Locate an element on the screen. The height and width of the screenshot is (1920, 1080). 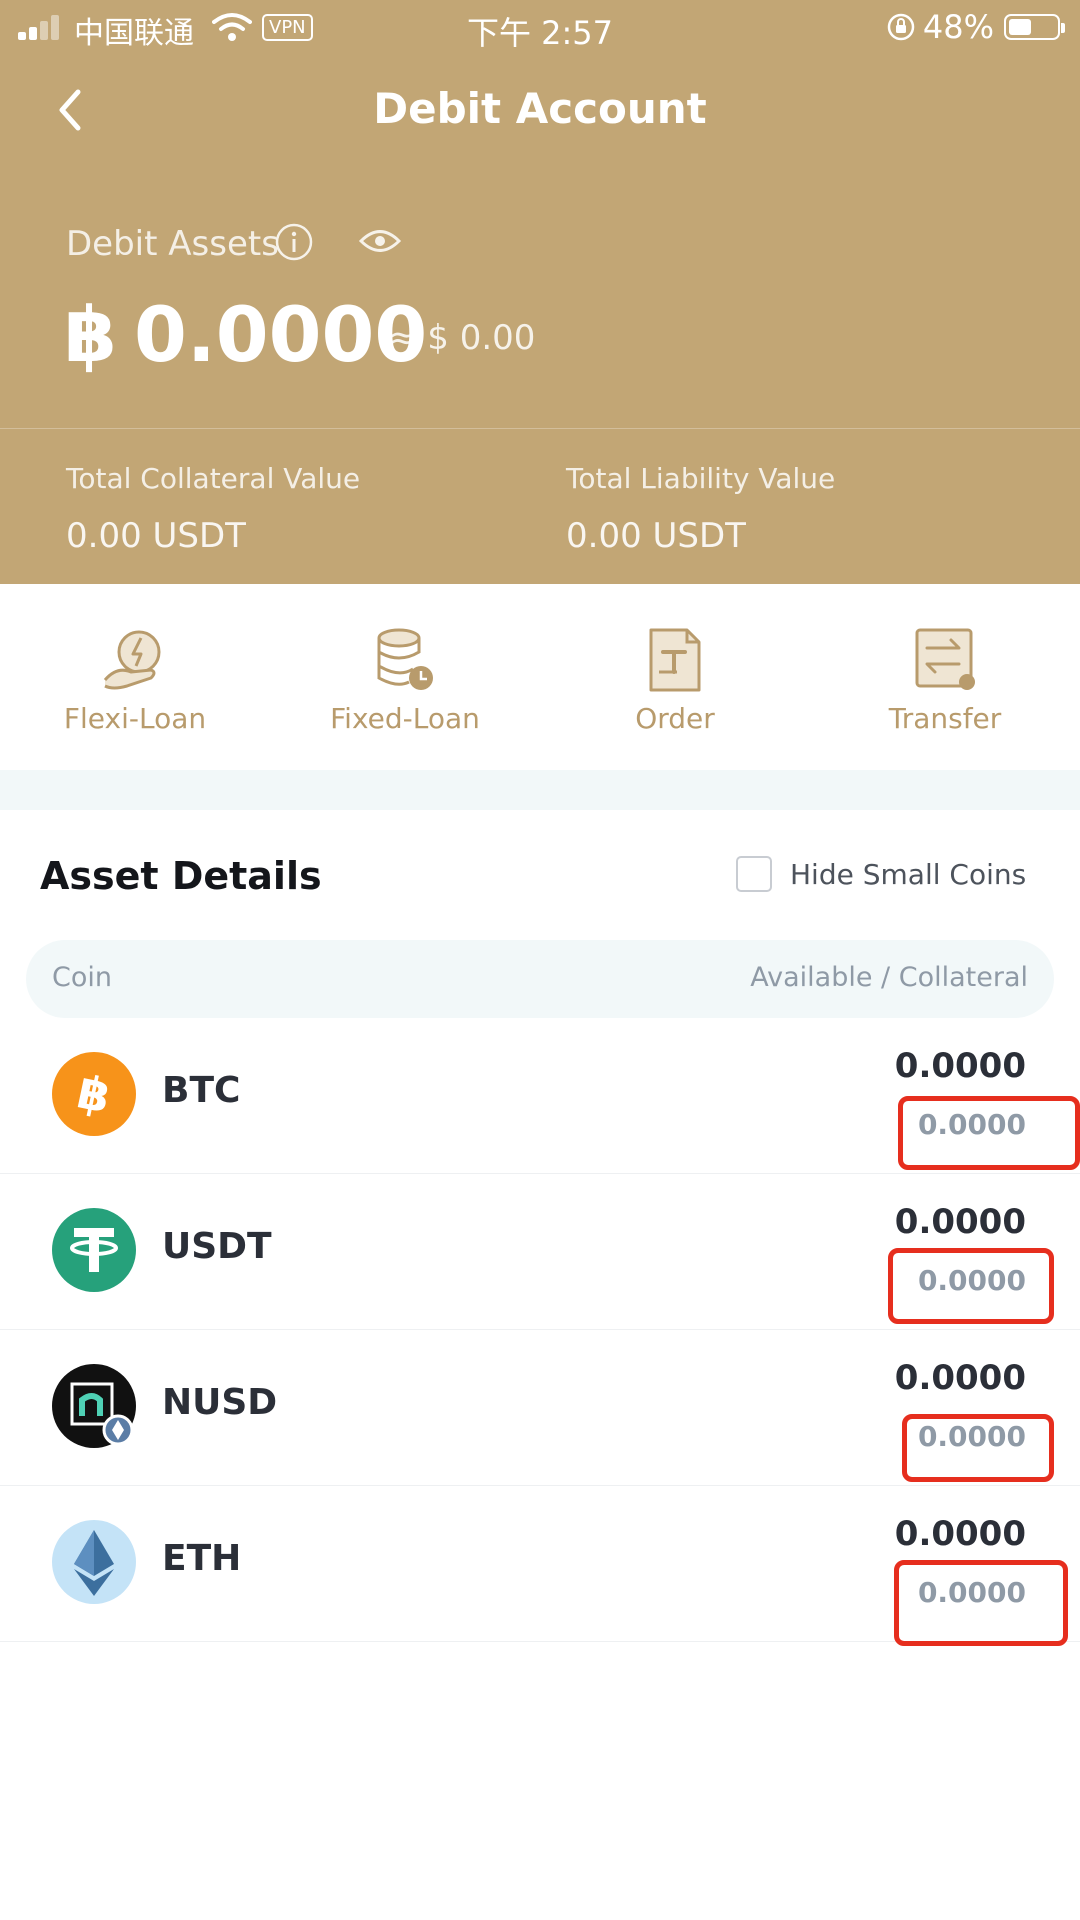
btc-icon: ฿ is located at coordinates (94, 1094).